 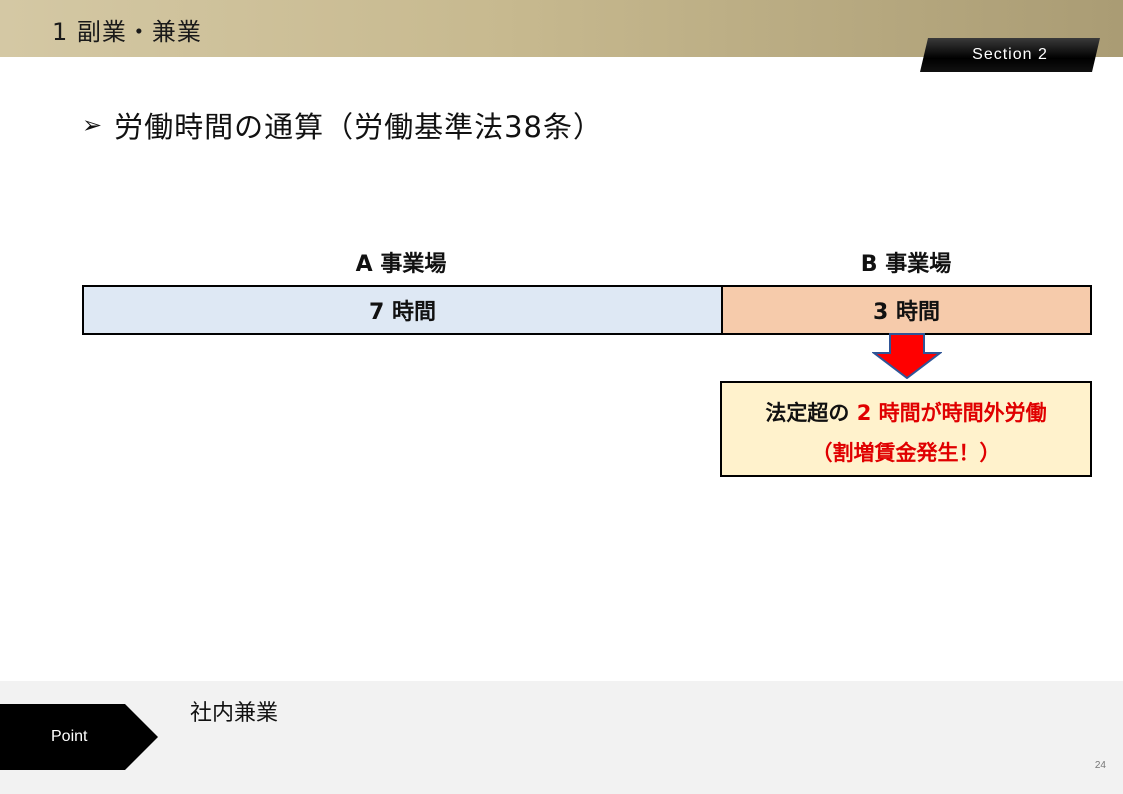 I want to click on overtime-statement: 法定超の 2 時間が時間外労働, so click(x=906, y=412).